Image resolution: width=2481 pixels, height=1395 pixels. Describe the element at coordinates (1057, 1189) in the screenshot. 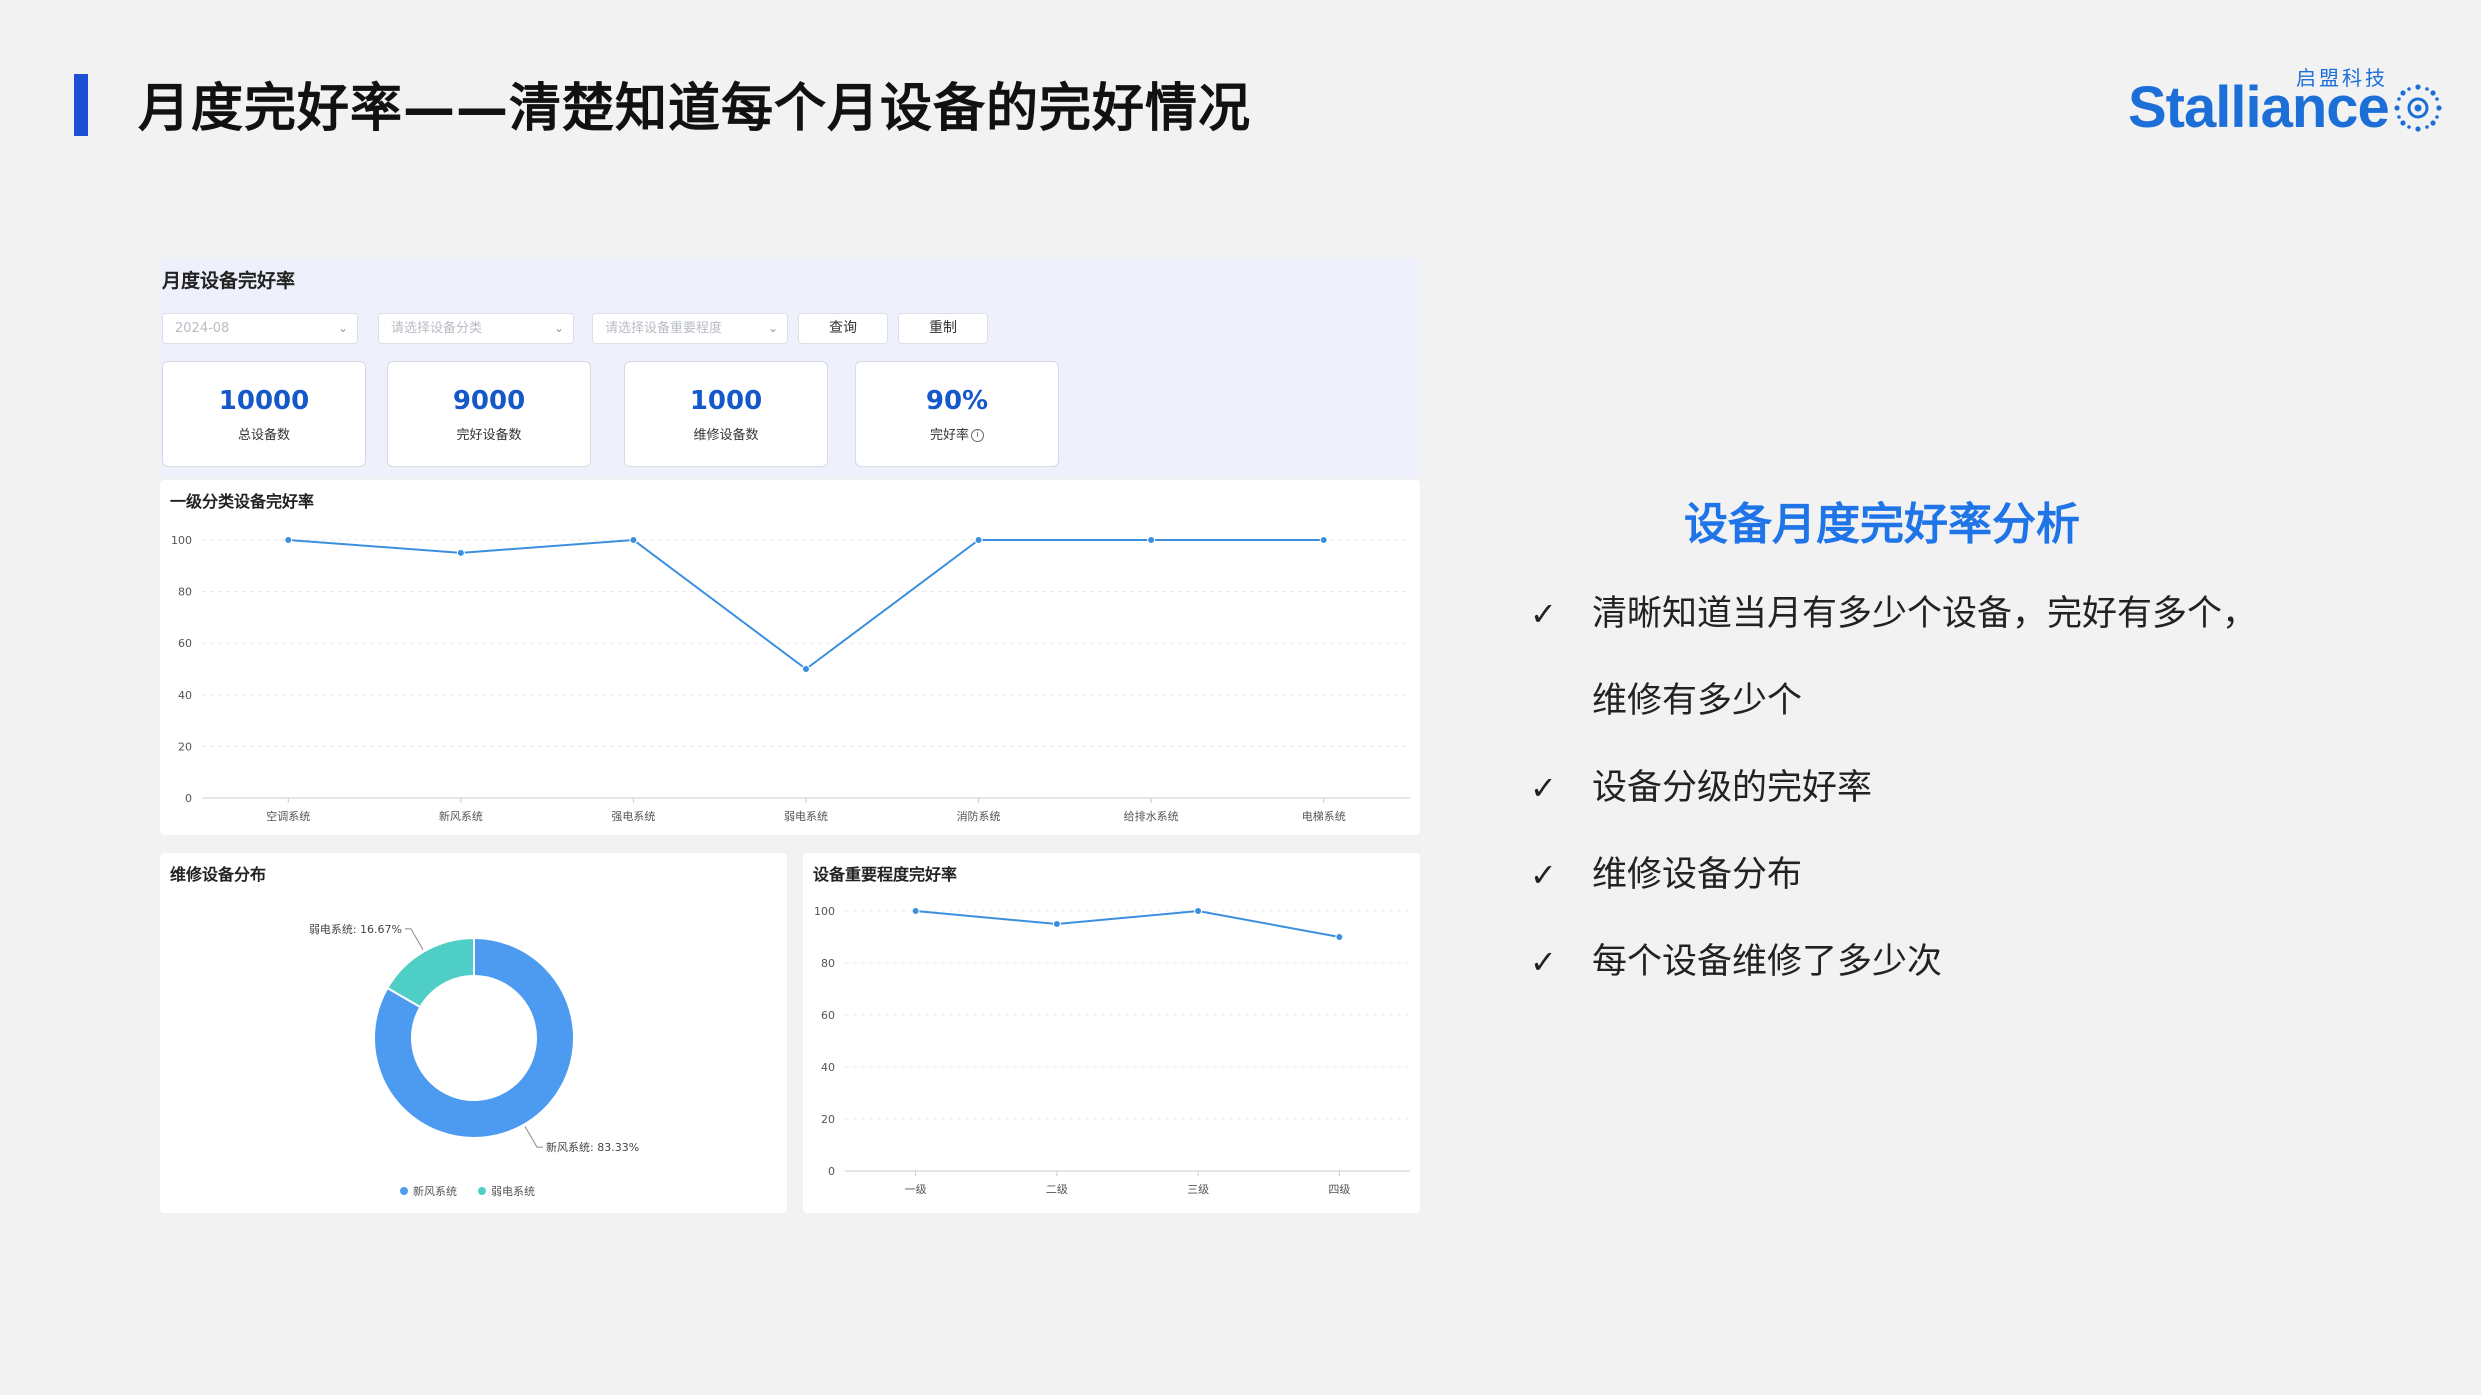

I see `x-tick-label: 二级` at that location.